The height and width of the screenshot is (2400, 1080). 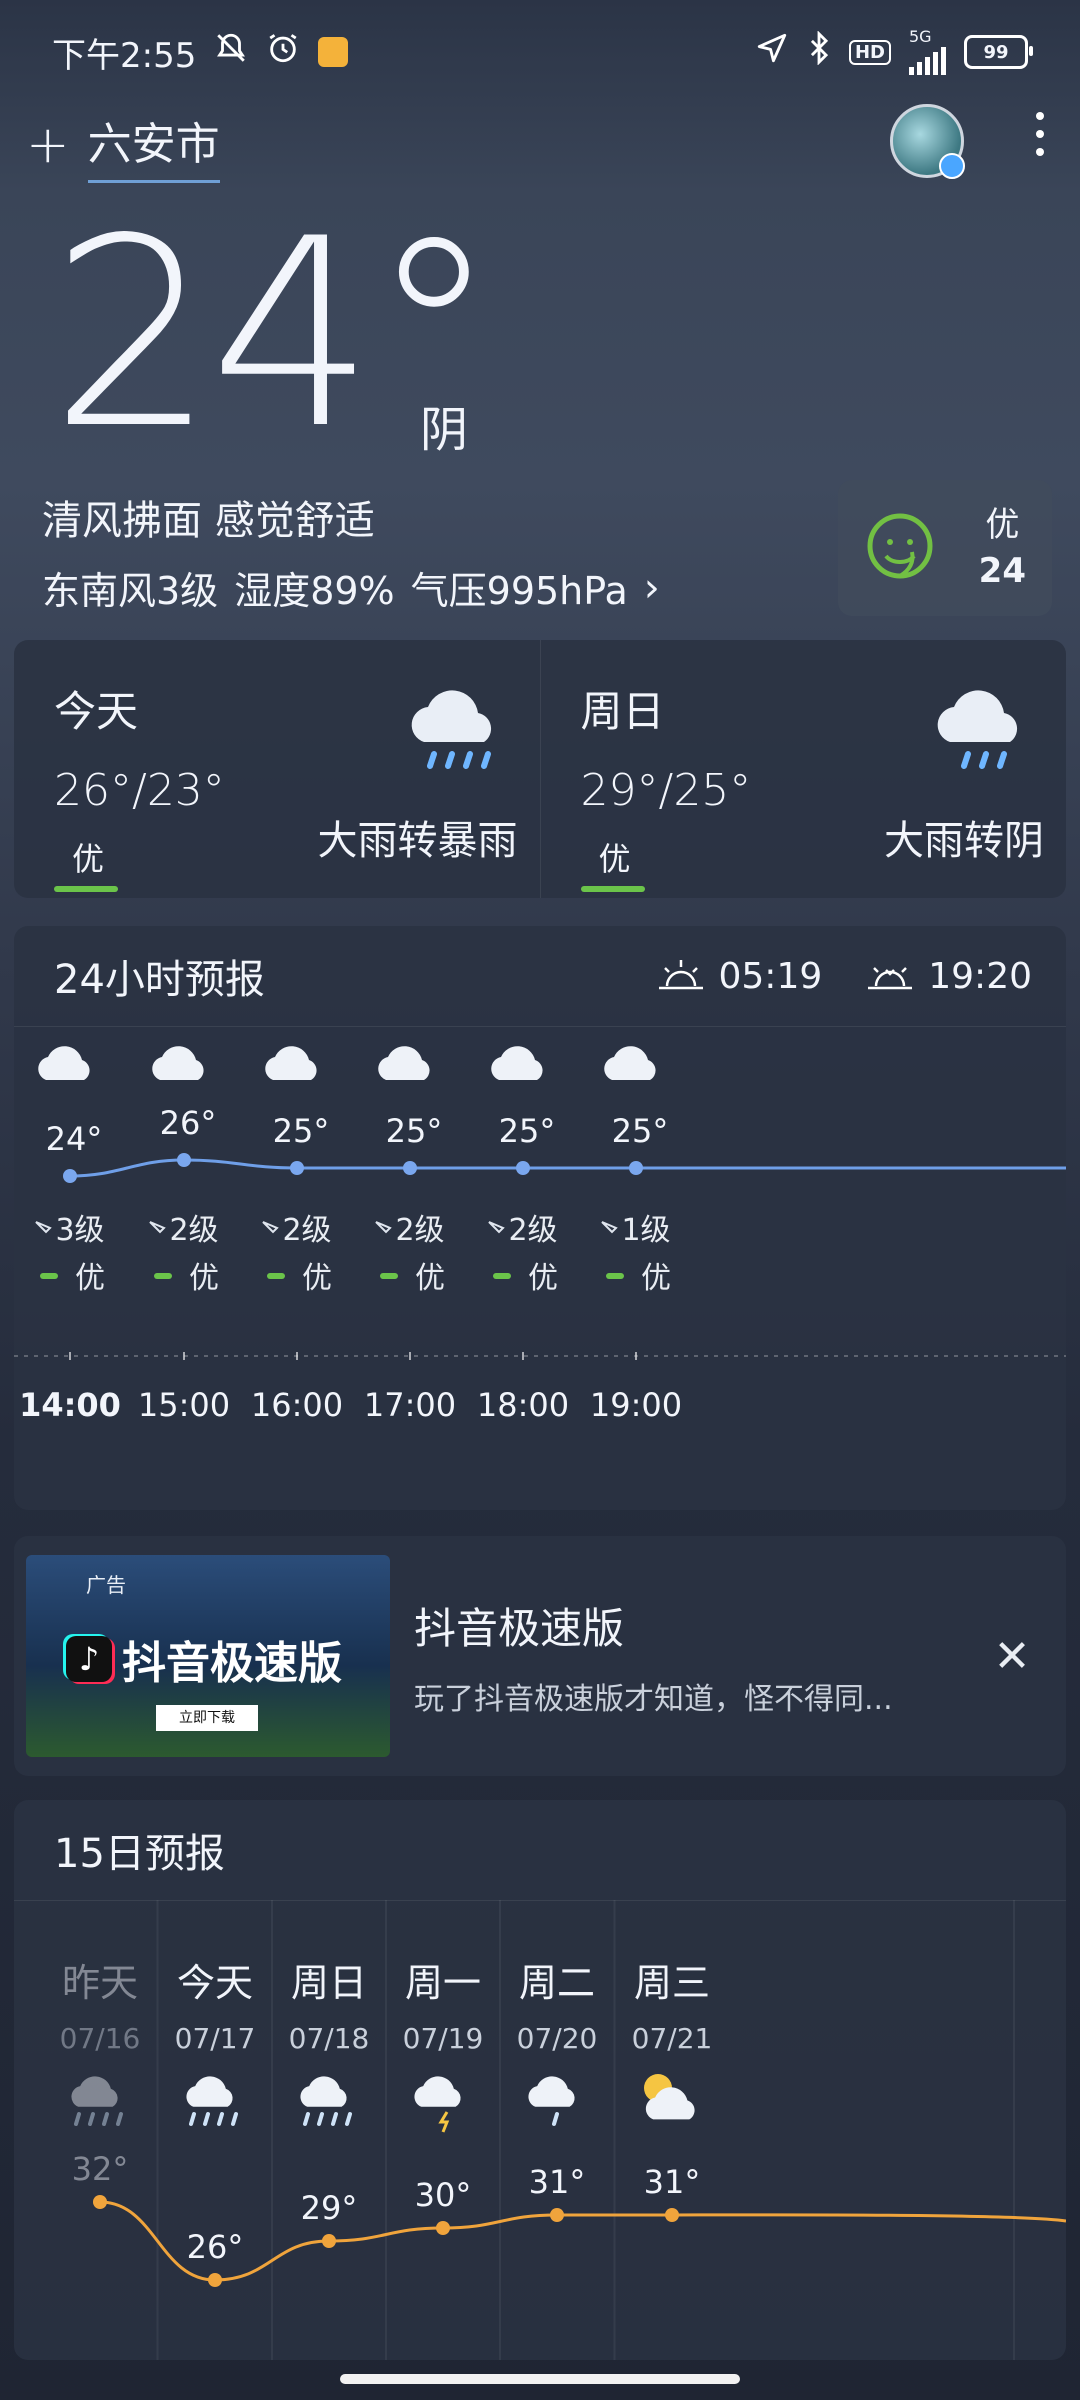 What do you see at coordinates (920, 36) in the screenshot?
I see `network-type: 5G` at bounding box center [920, 36].